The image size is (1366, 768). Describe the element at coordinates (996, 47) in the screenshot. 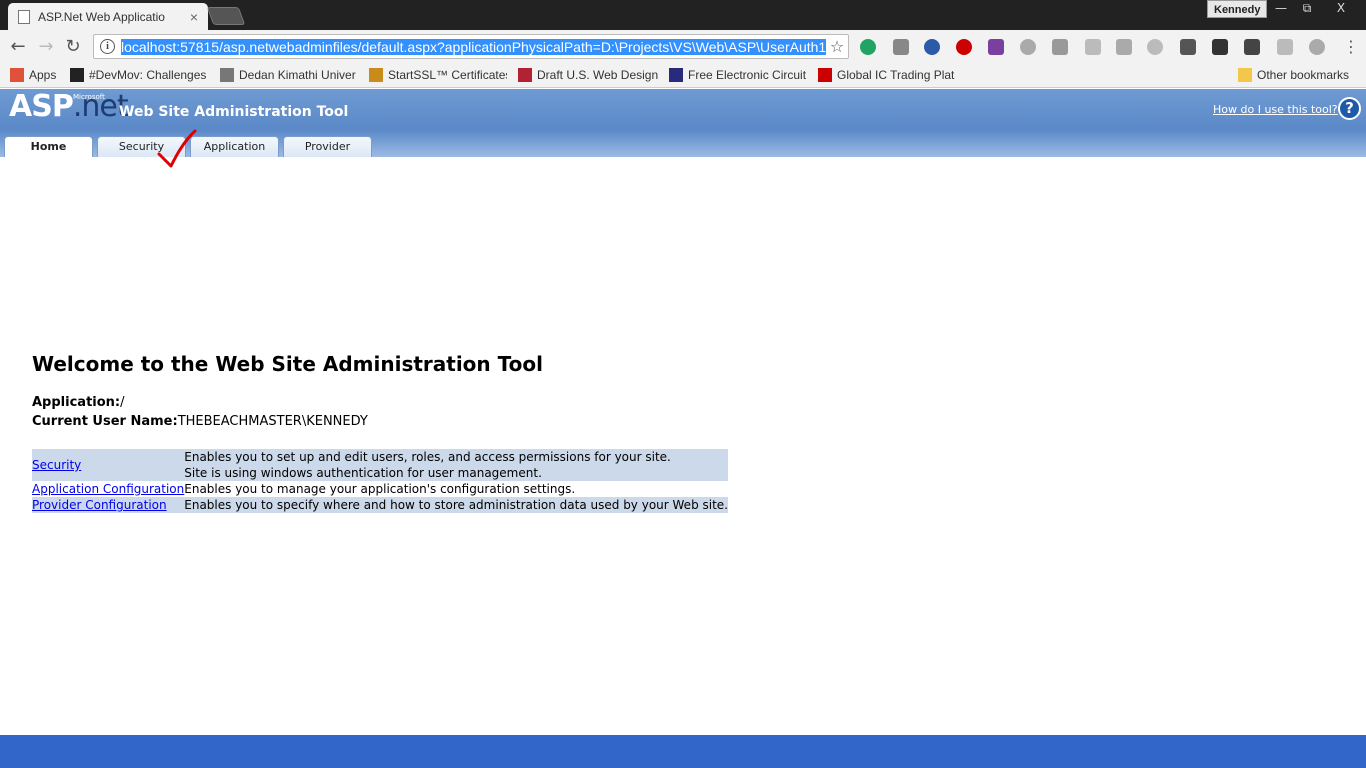

I see `onenote-clipper-icon` at that location.